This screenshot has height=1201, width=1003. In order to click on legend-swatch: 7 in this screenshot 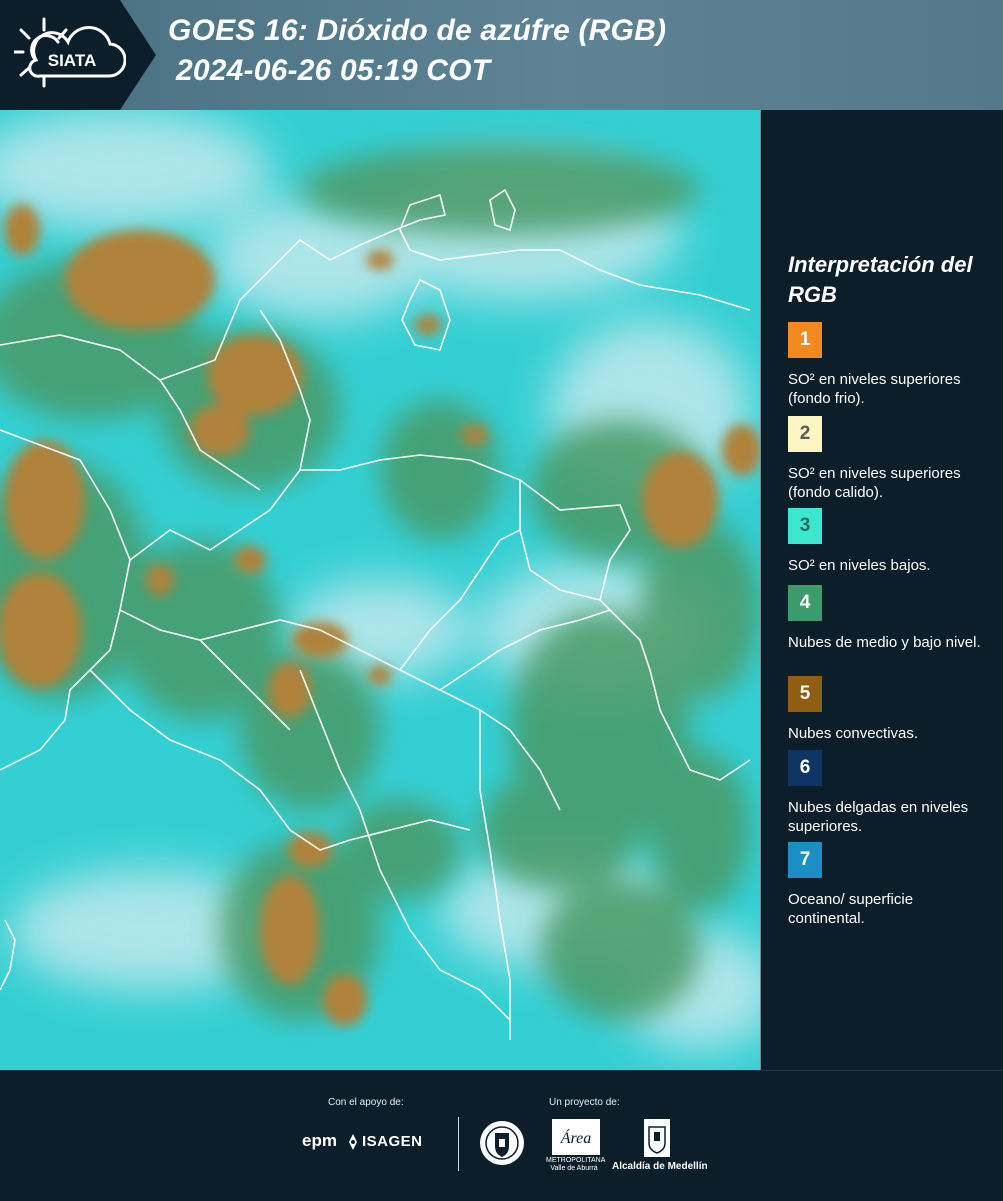, I will do `click(805, 860)`.